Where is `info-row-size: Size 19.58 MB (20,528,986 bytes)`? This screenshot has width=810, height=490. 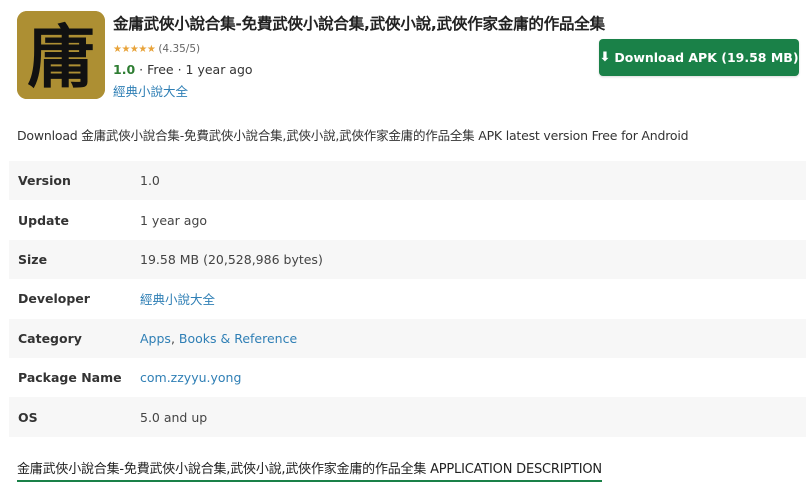
info-row-size: Size 19.58 MB (20,528,986 bytes) is located at coordinates (407, 259).